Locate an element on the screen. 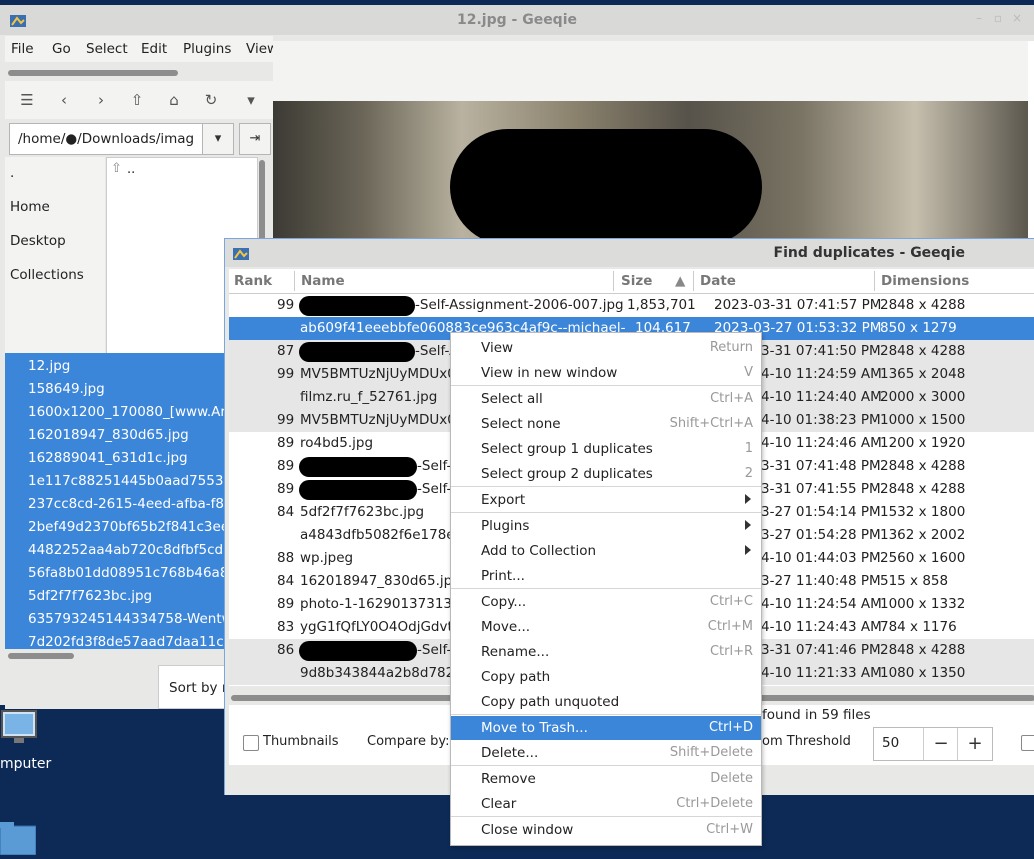  file-item: 158649.jpg is located at coordinates (66, 389).